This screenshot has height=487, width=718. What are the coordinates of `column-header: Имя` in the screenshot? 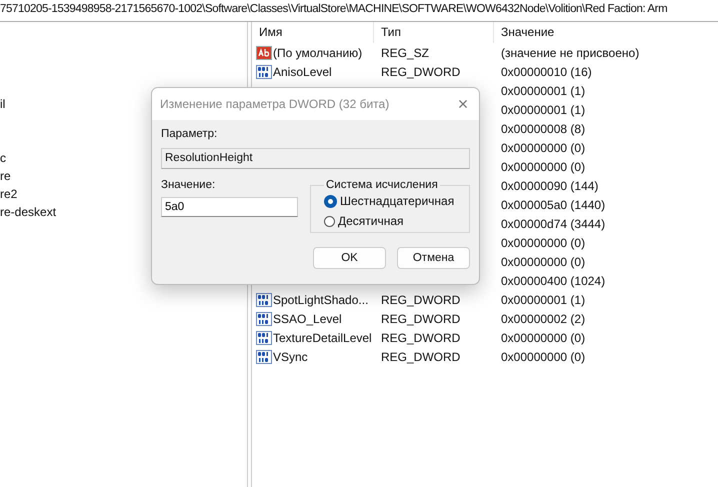 It's located at (313, 32).